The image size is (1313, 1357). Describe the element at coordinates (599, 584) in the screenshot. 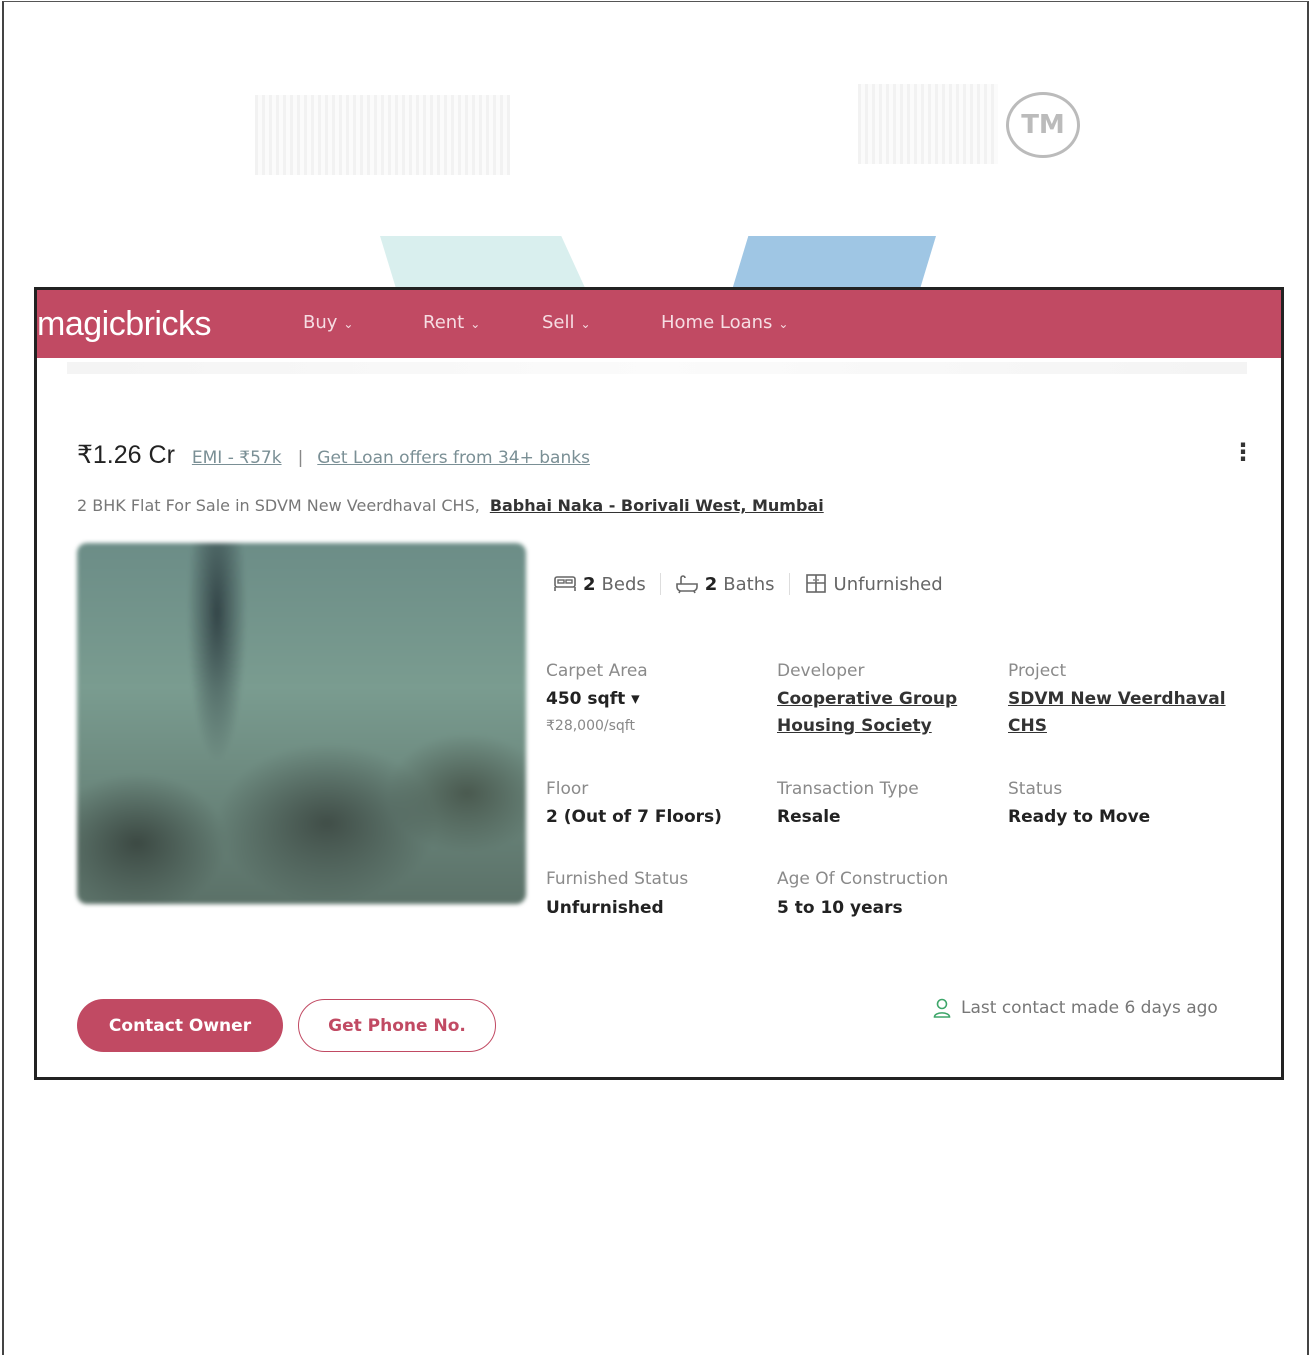

I see `beds-feature: 2 Beds` at that location.